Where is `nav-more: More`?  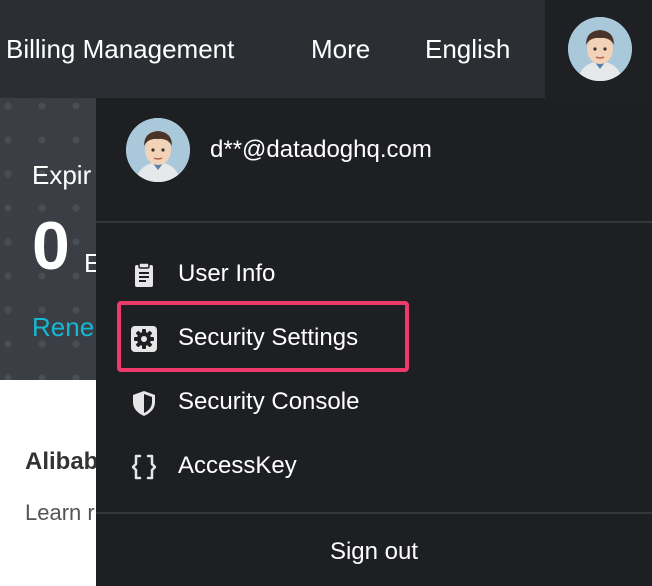 nav-more: More is located at coordinates (340, 49).